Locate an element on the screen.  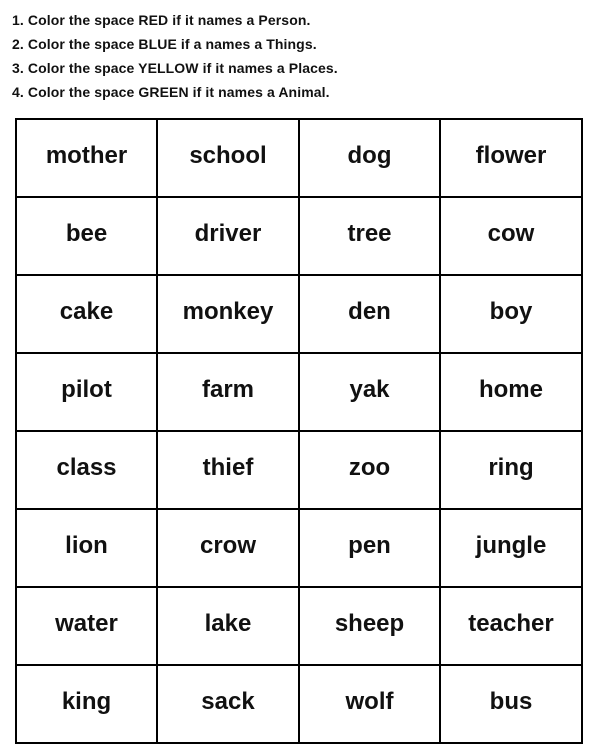
grid-row: pilot farm yak home is located at coordinates (299, 392).